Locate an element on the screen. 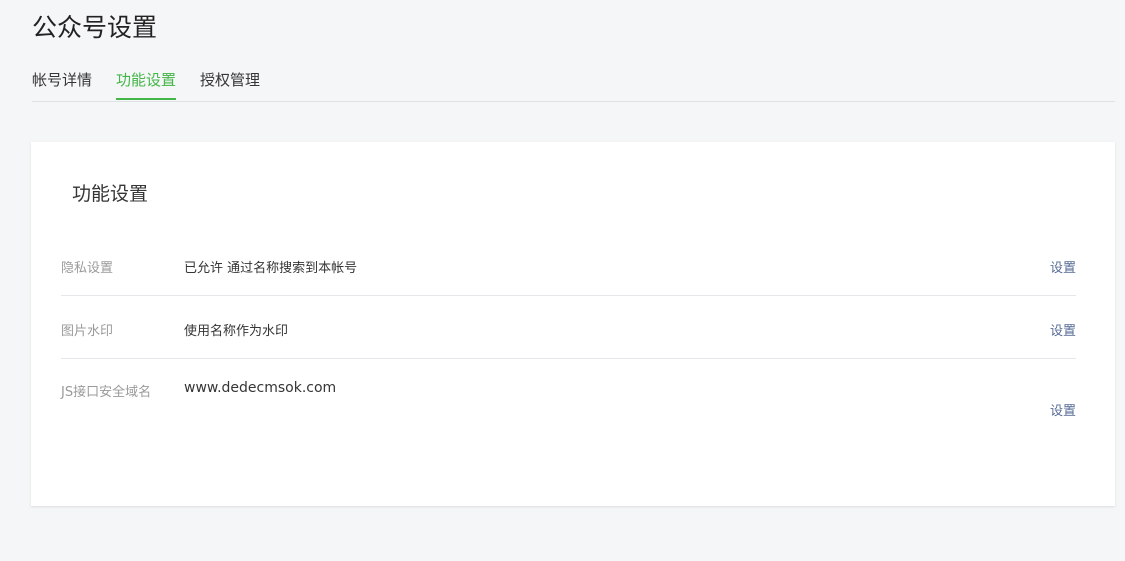 The image size is (1125, 561). js-domain-value: www.dedecmsok.com is located at coordinates (260, 388).